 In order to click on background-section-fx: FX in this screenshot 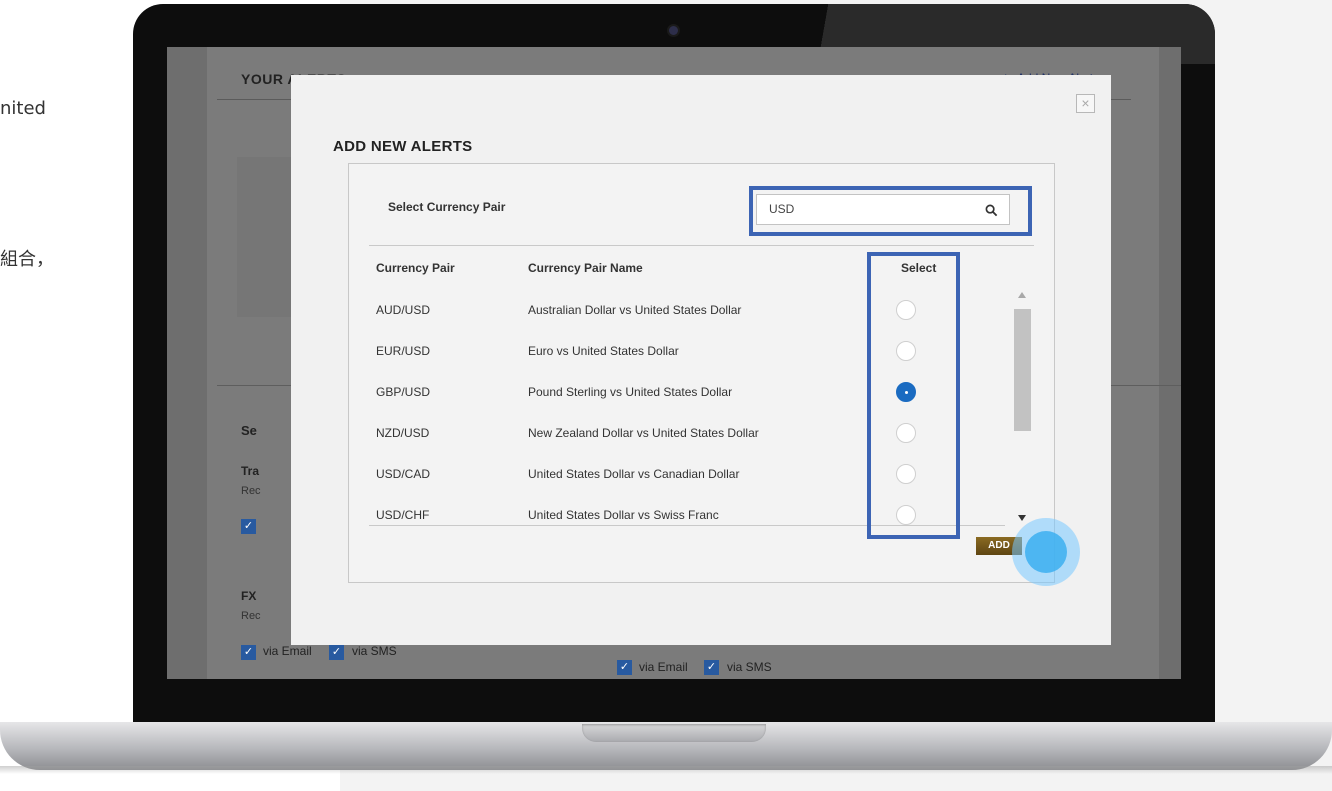, I will do `click(249, 596)`.